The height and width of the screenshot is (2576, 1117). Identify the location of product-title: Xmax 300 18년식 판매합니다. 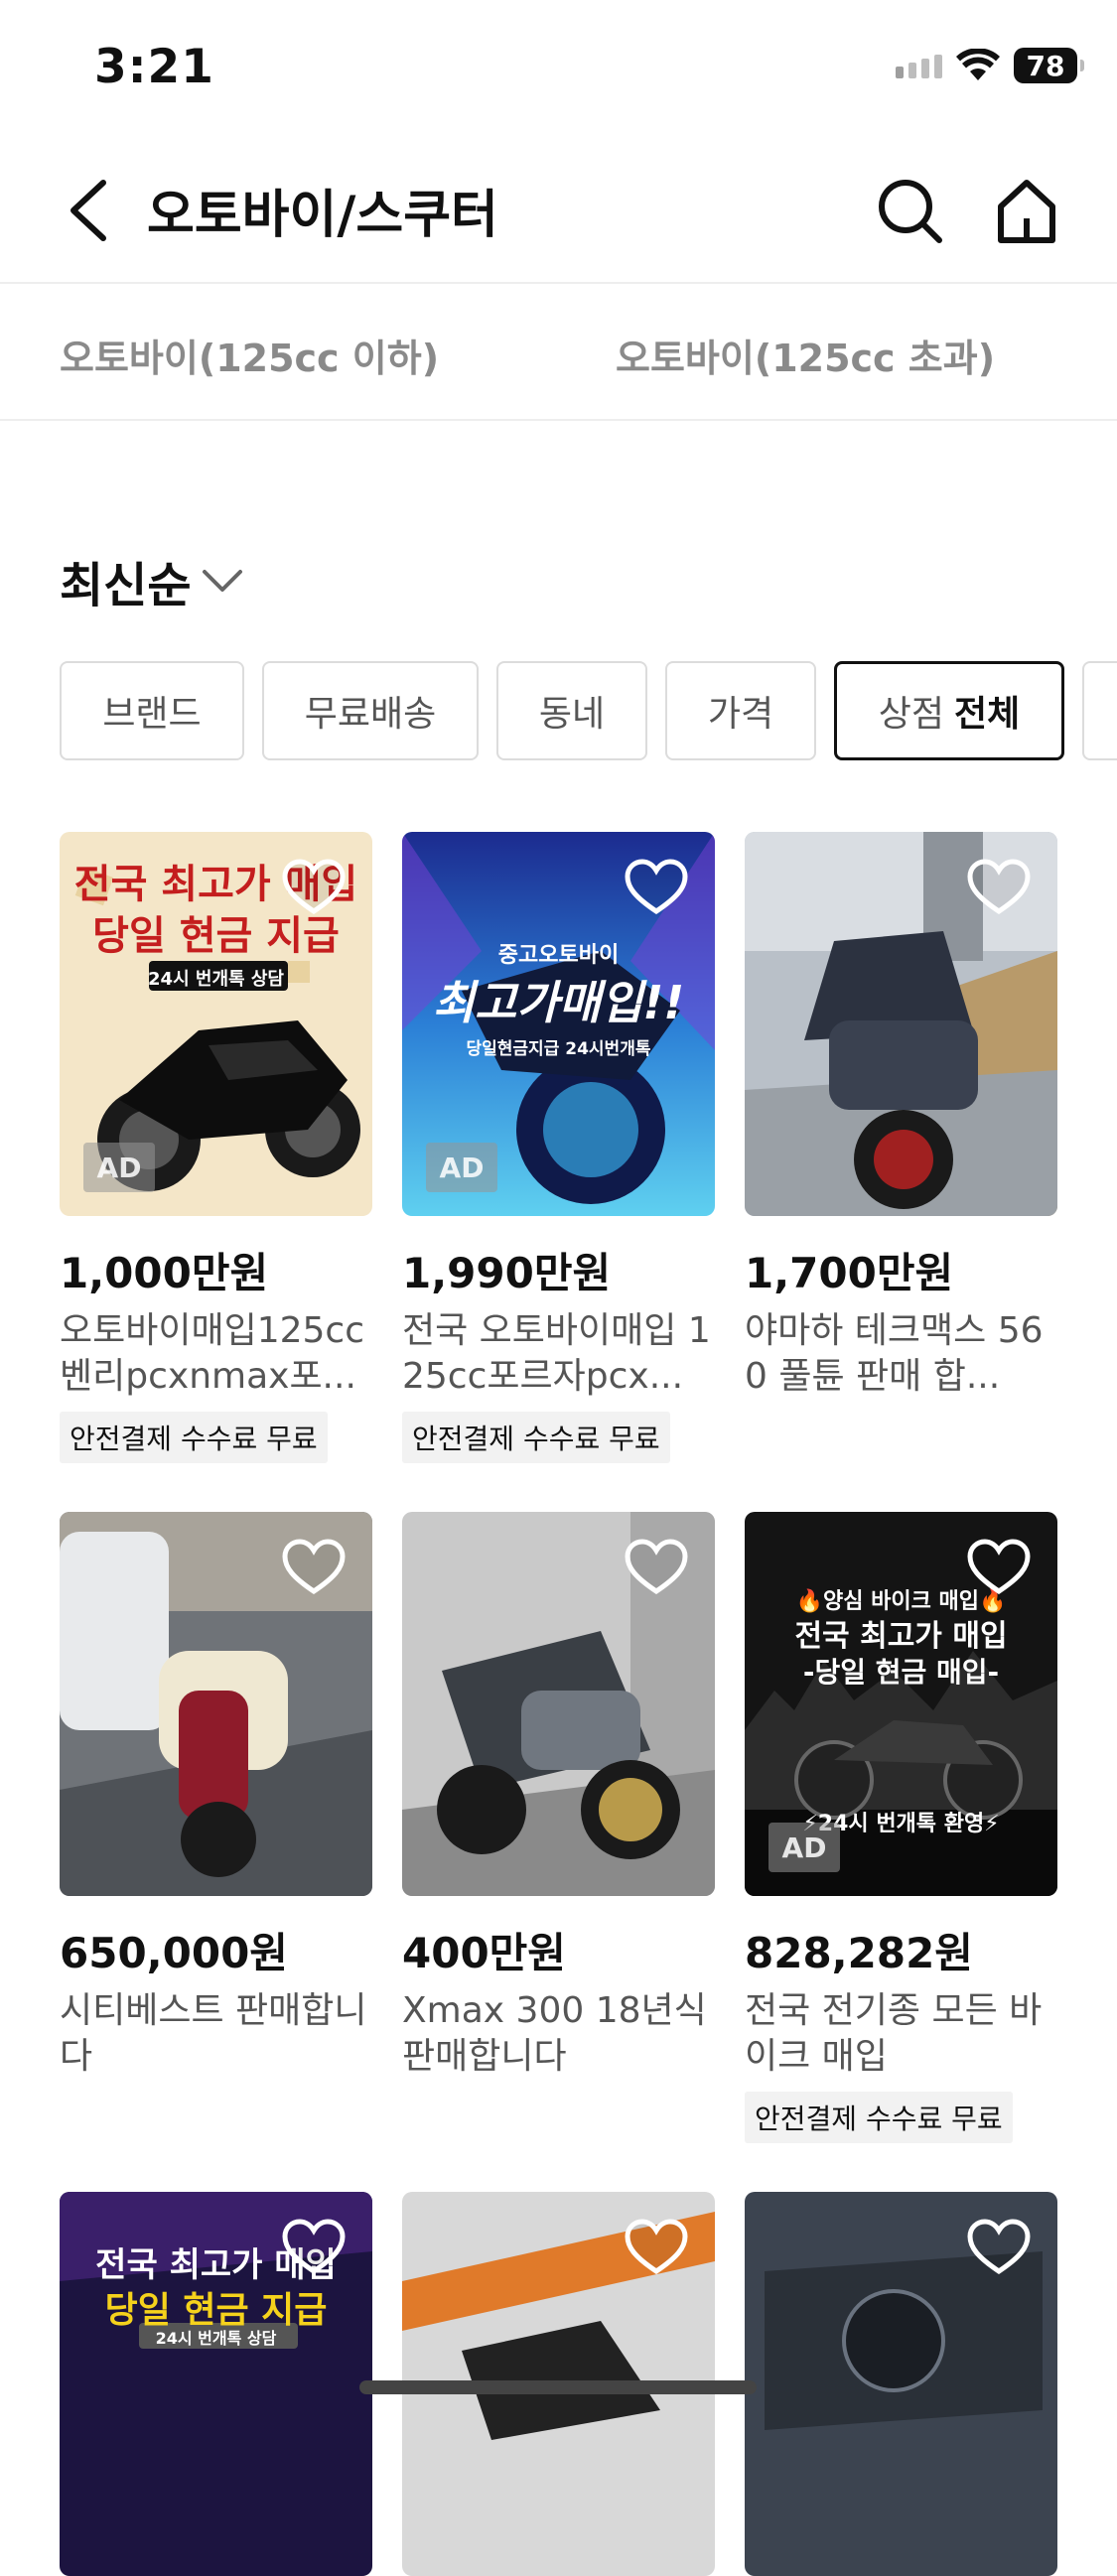
(554, 2034).